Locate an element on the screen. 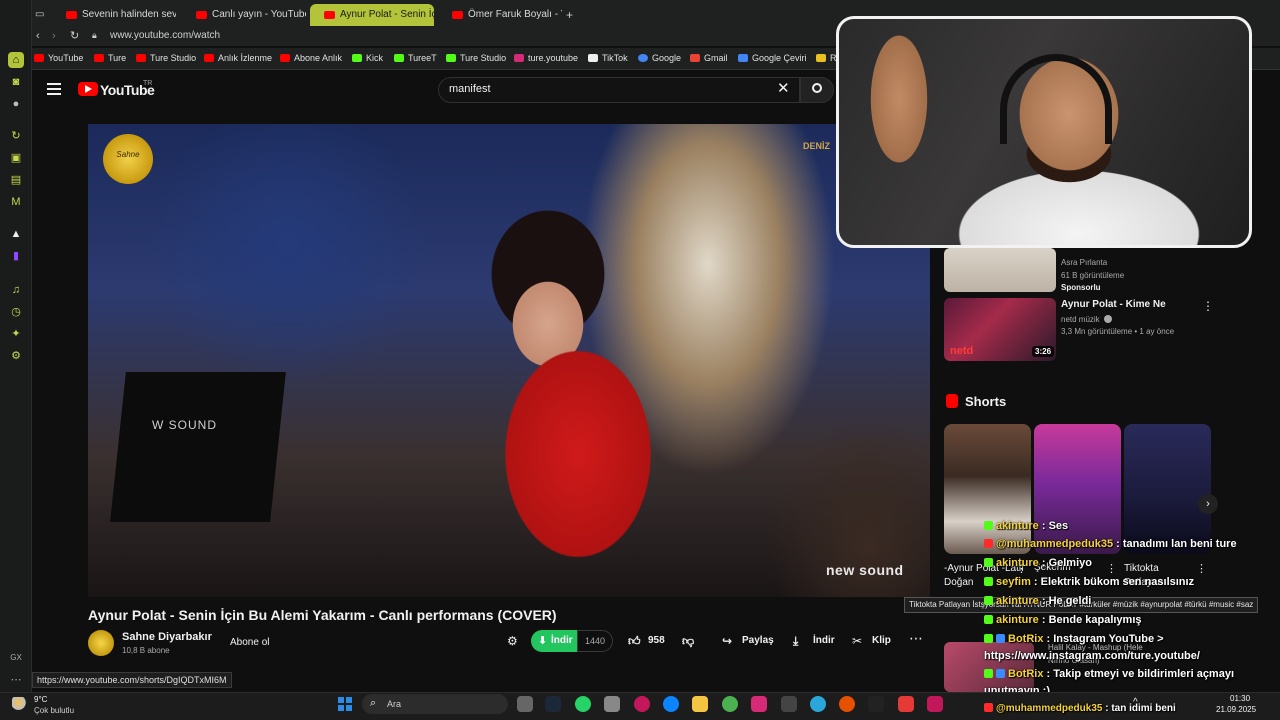 Image resolution: width=1280 pixels, height=720 pixels. windows-start-icon is located at coordinates (345, 704).